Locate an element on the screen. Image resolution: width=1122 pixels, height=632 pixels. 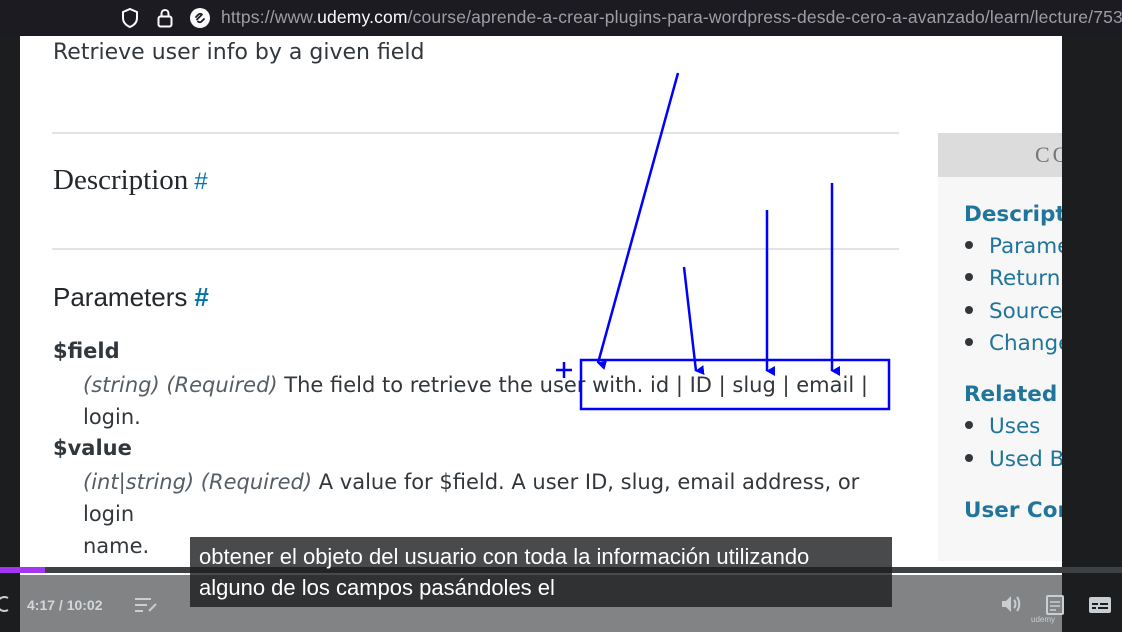
toc-used-by-link: Used By is located at coordinates (1013, 459).